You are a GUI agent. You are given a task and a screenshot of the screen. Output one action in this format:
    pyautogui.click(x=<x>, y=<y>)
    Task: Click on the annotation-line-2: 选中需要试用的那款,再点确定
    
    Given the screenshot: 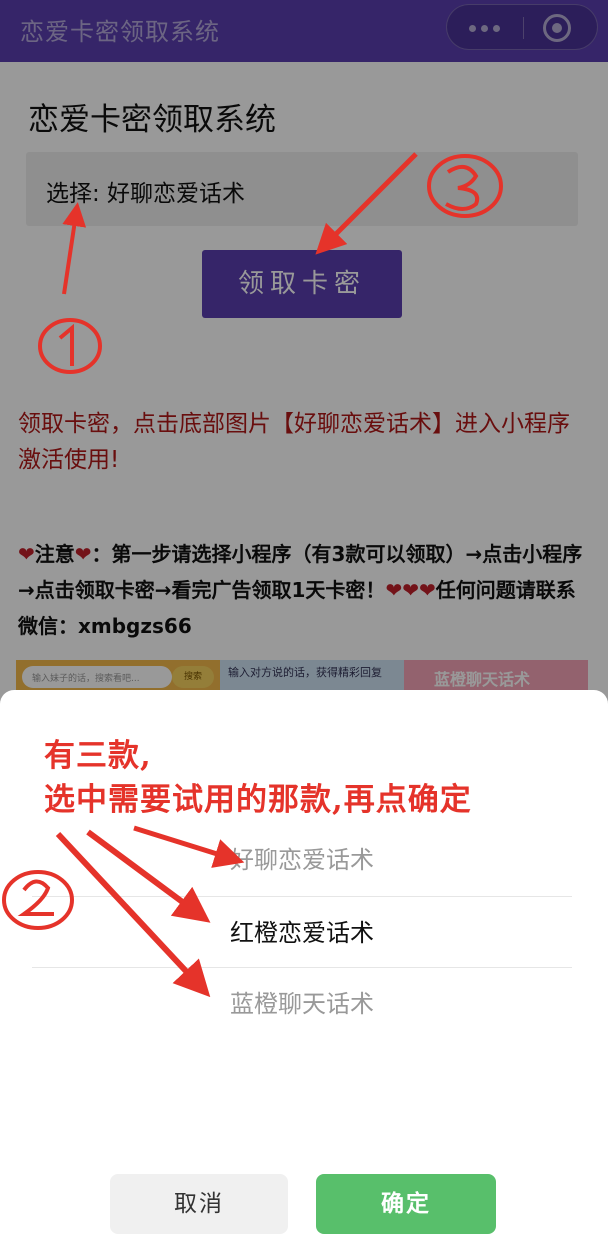 What is the action you would take?
    pyautogui.click(x=258, y=800)
    